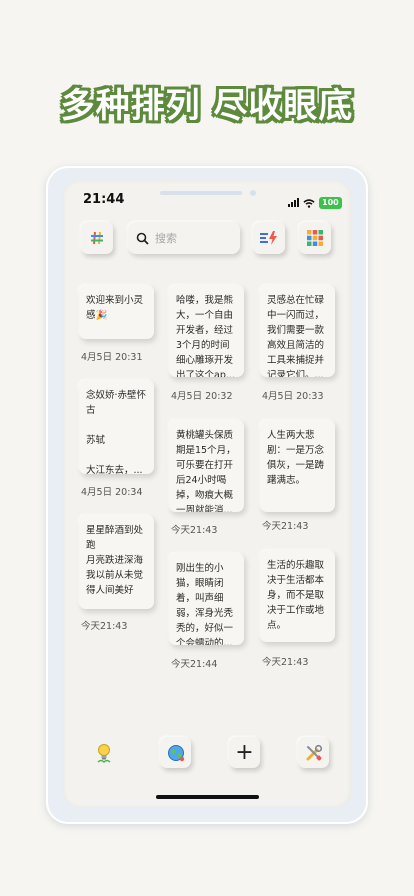 Image resolution: width=414 pixels, height=896 pixels. I want to click on note-date: 4月5日 20:34, so click(112, 492).